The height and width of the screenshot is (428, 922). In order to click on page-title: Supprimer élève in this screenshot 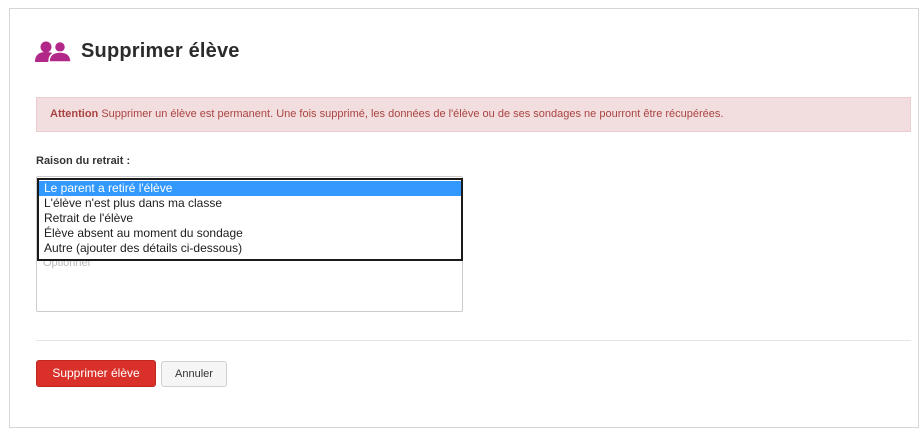, I will do `click(160, 51)`.